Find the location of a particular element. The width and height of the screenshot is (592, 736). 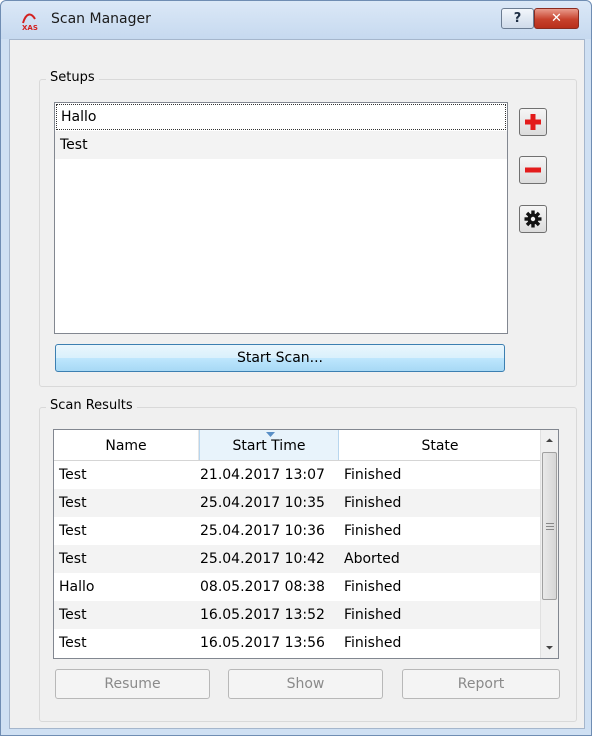

close-icon: ✕ is located at coordinates (556, 18).